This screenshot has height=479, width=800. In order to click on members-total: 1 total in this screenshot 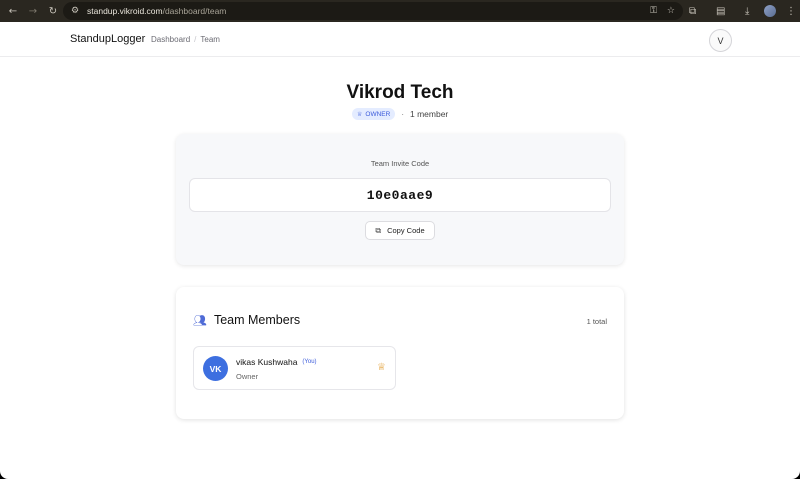, I will do `click(596, 321)`.